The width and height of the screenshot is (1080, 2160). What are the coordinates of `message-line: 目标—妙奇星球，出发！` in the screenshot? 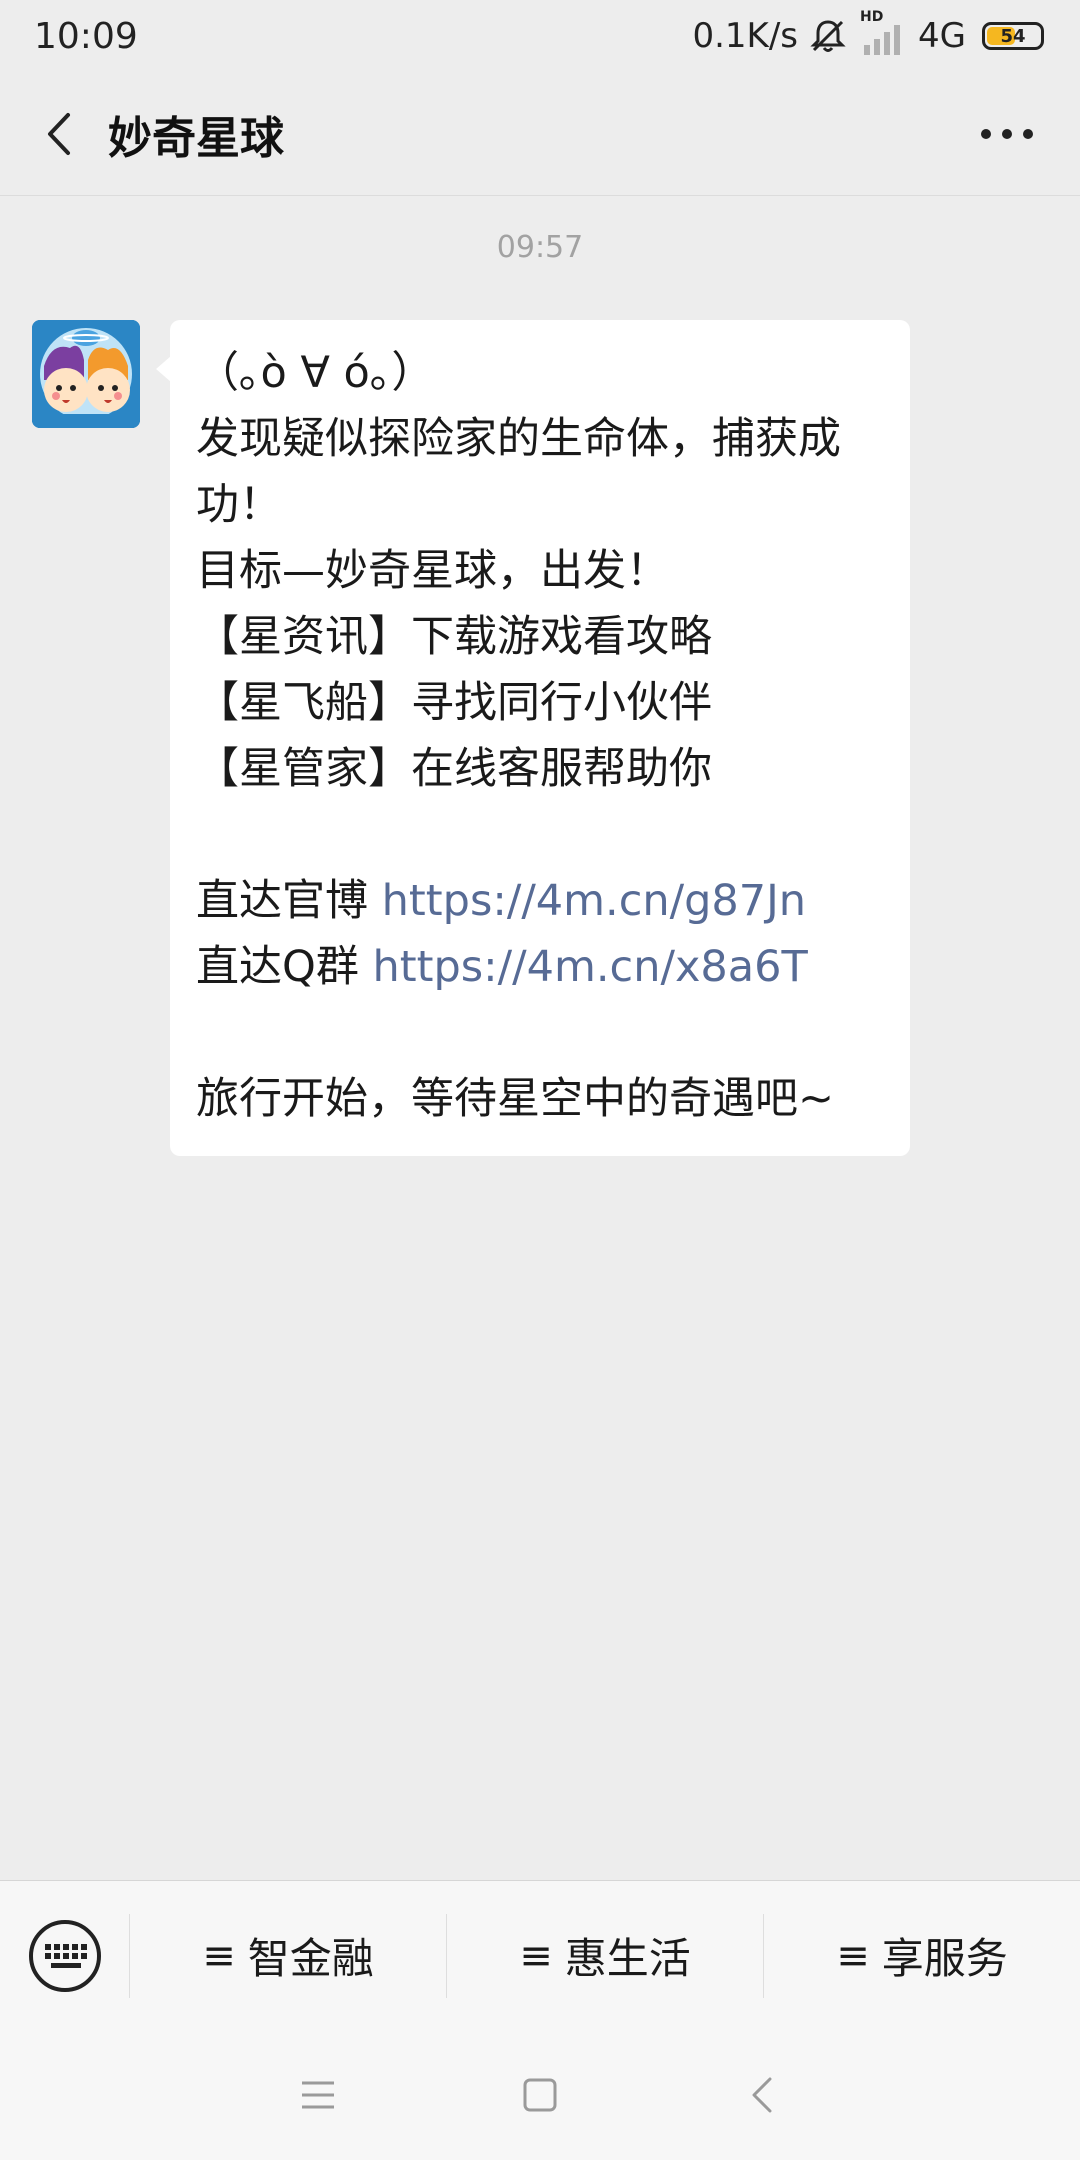 It's located at (539, 571).